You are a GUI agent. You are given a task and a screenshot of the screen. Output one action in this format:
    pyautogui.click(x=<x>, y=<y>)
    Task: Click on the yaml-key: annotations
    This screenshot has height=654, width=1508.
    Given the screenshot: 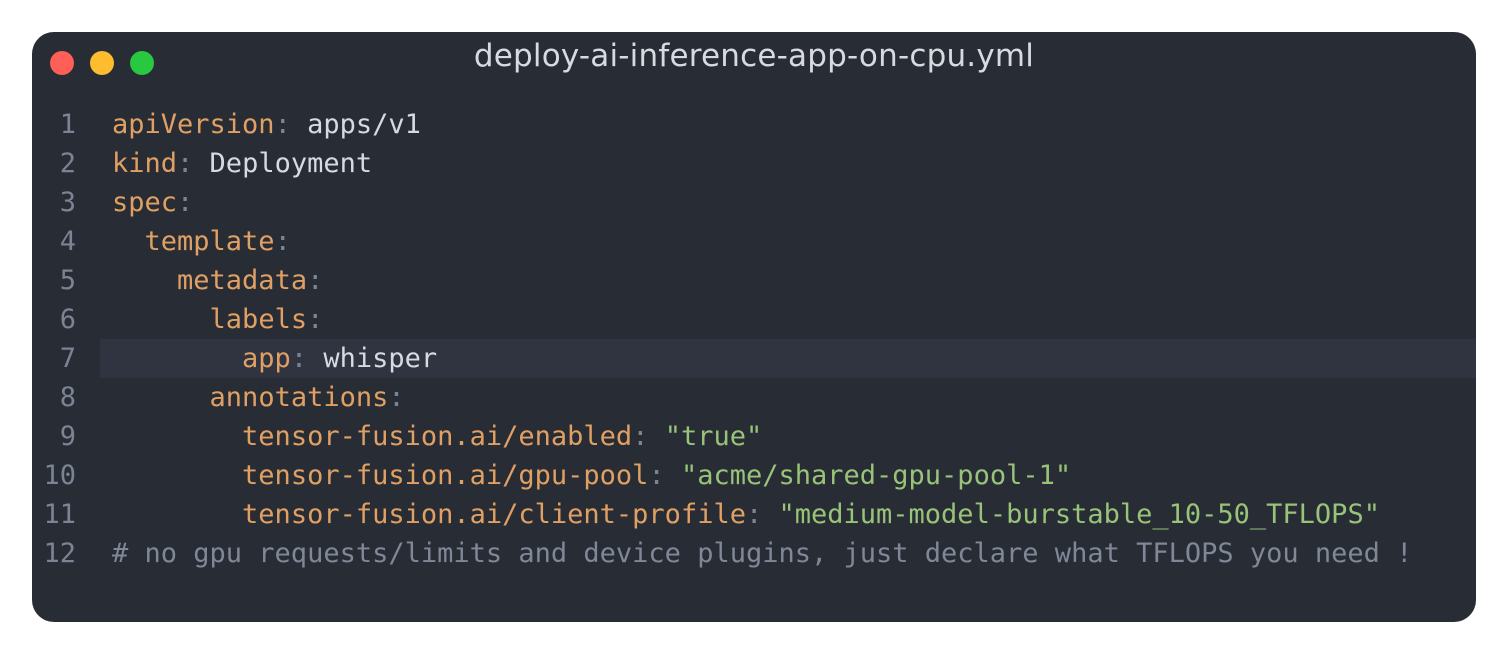 What is the action you would take?
    pyautogui.click(x=299, y=397)
    